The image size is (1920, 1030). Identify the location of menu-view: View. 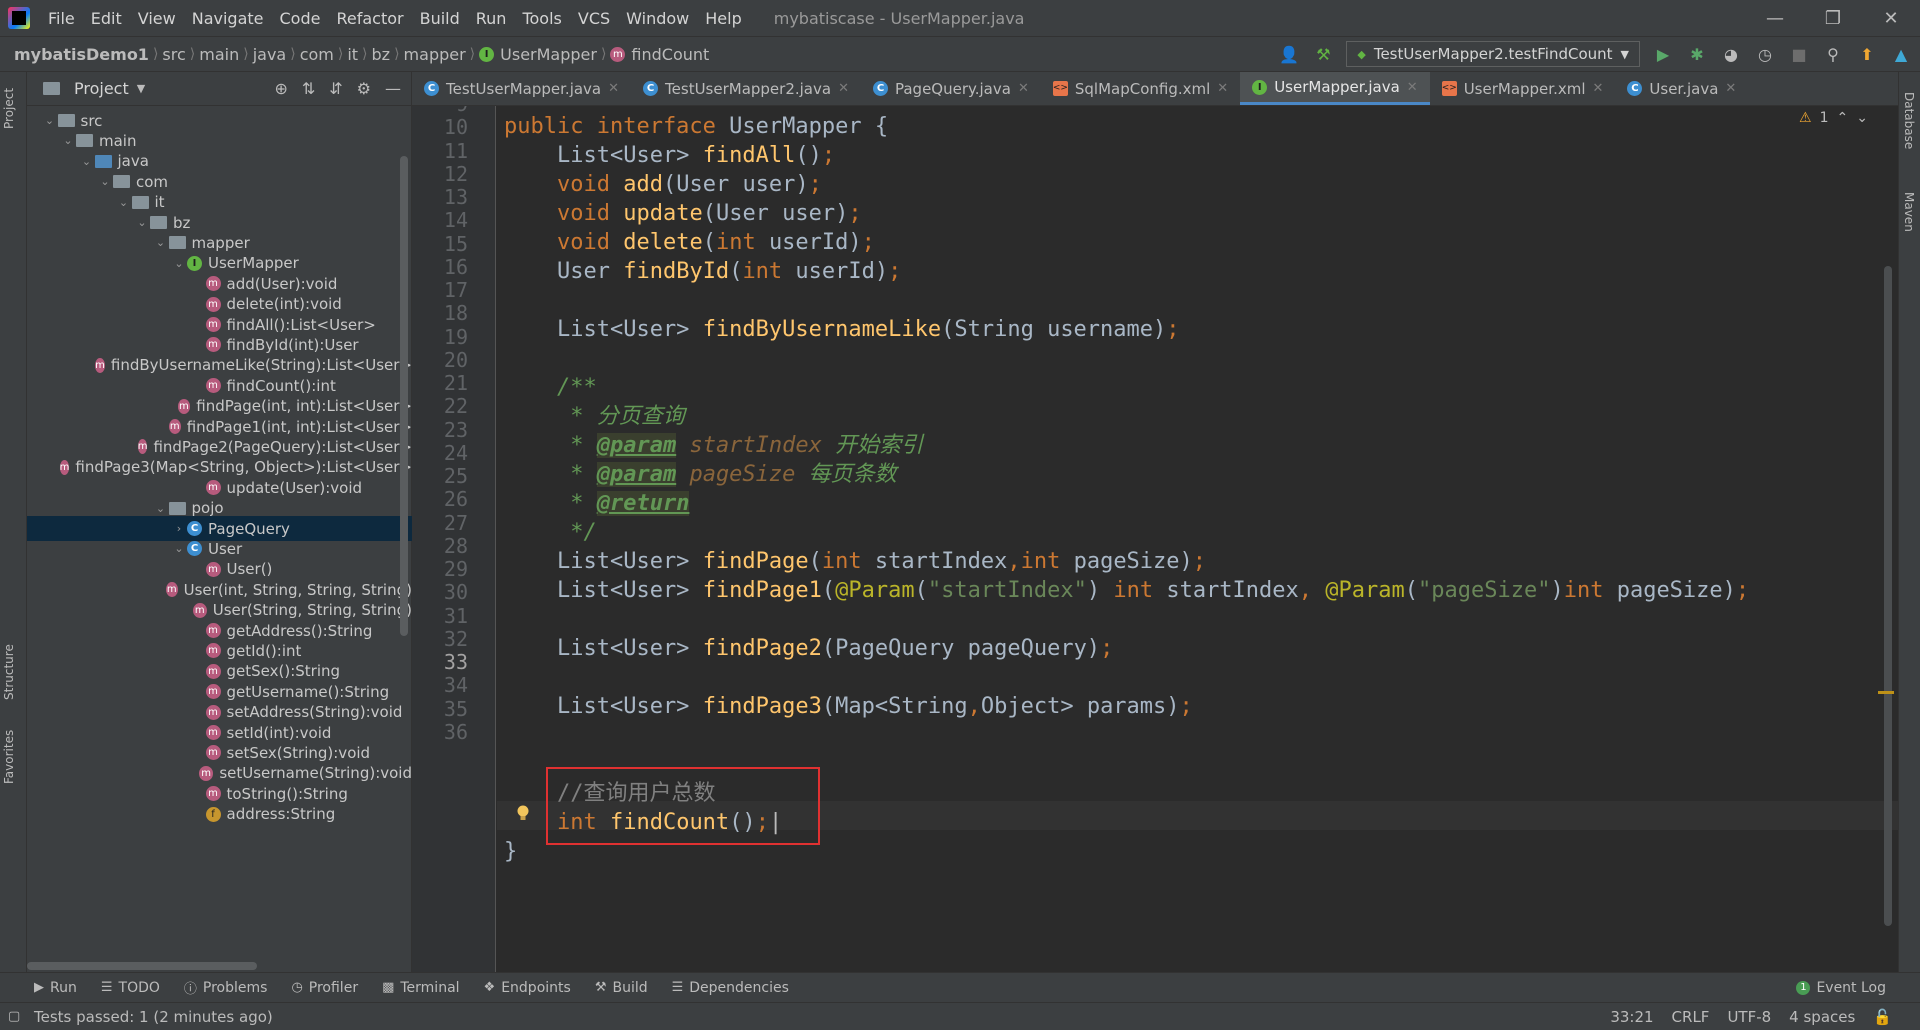
(157, 18).